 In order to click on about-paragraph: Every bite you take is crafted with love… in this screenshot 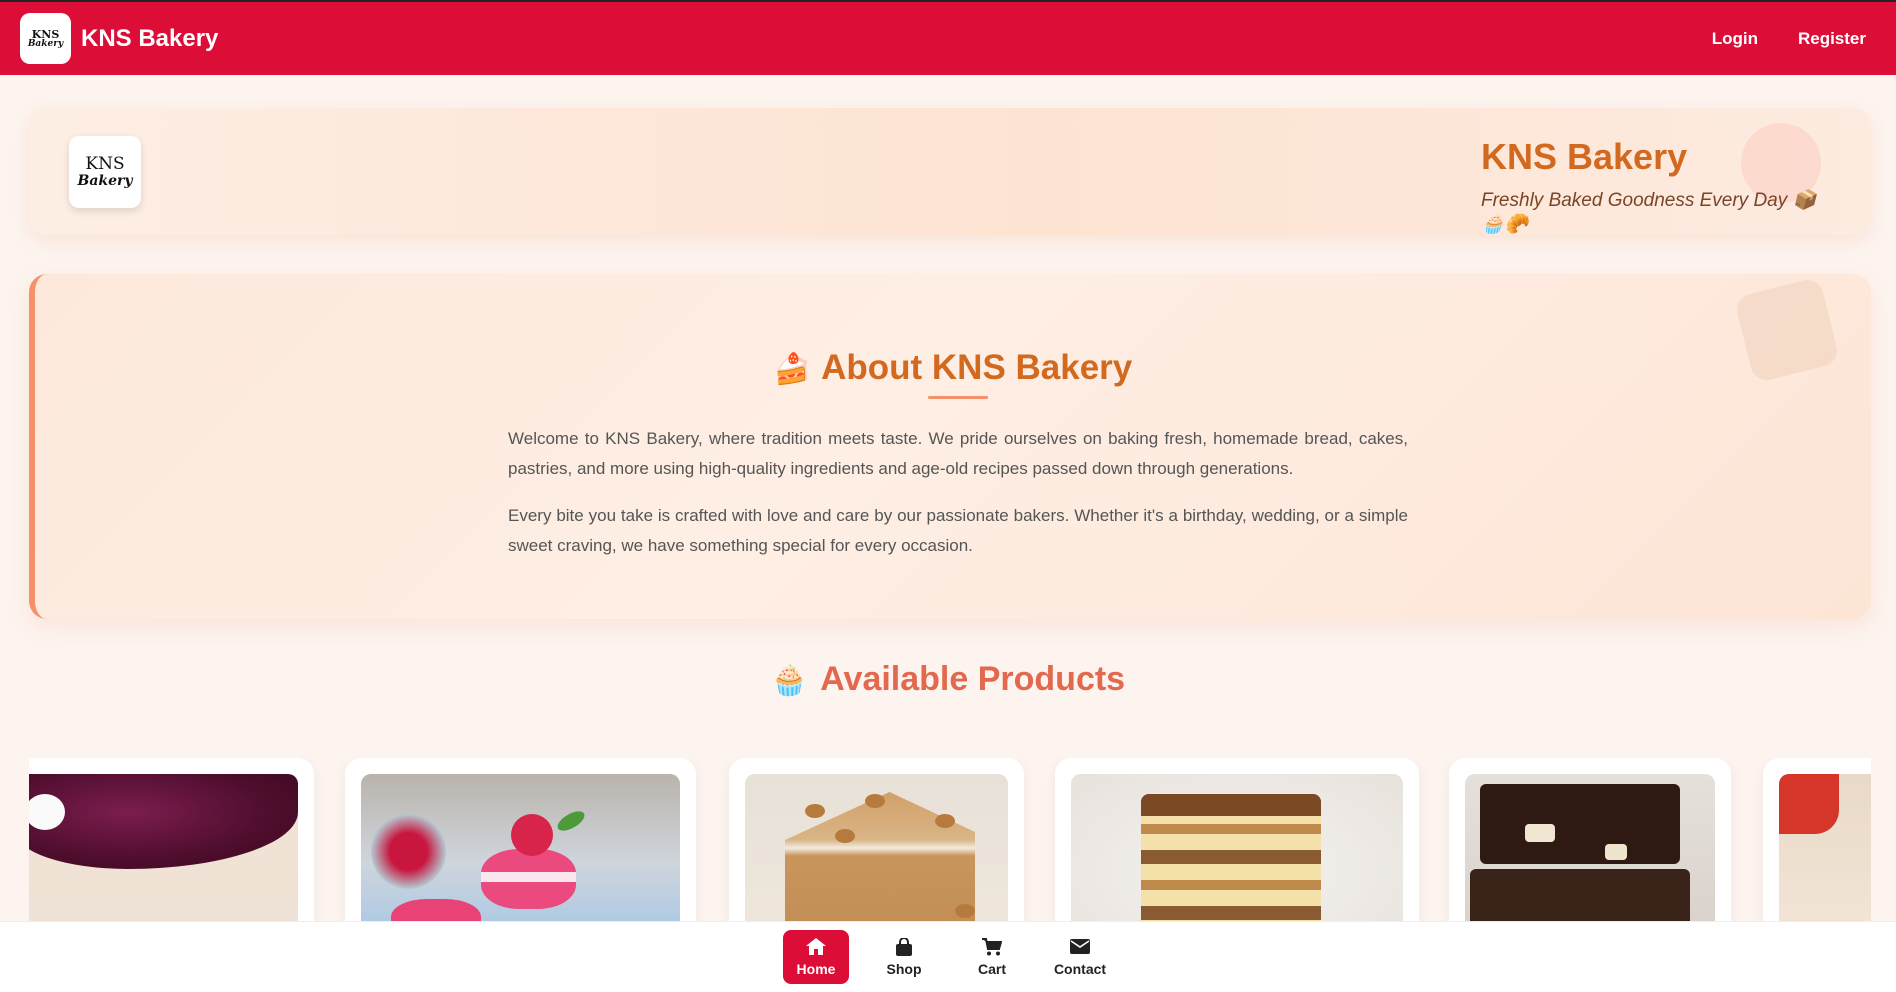, I will do `click(958, 530)`.